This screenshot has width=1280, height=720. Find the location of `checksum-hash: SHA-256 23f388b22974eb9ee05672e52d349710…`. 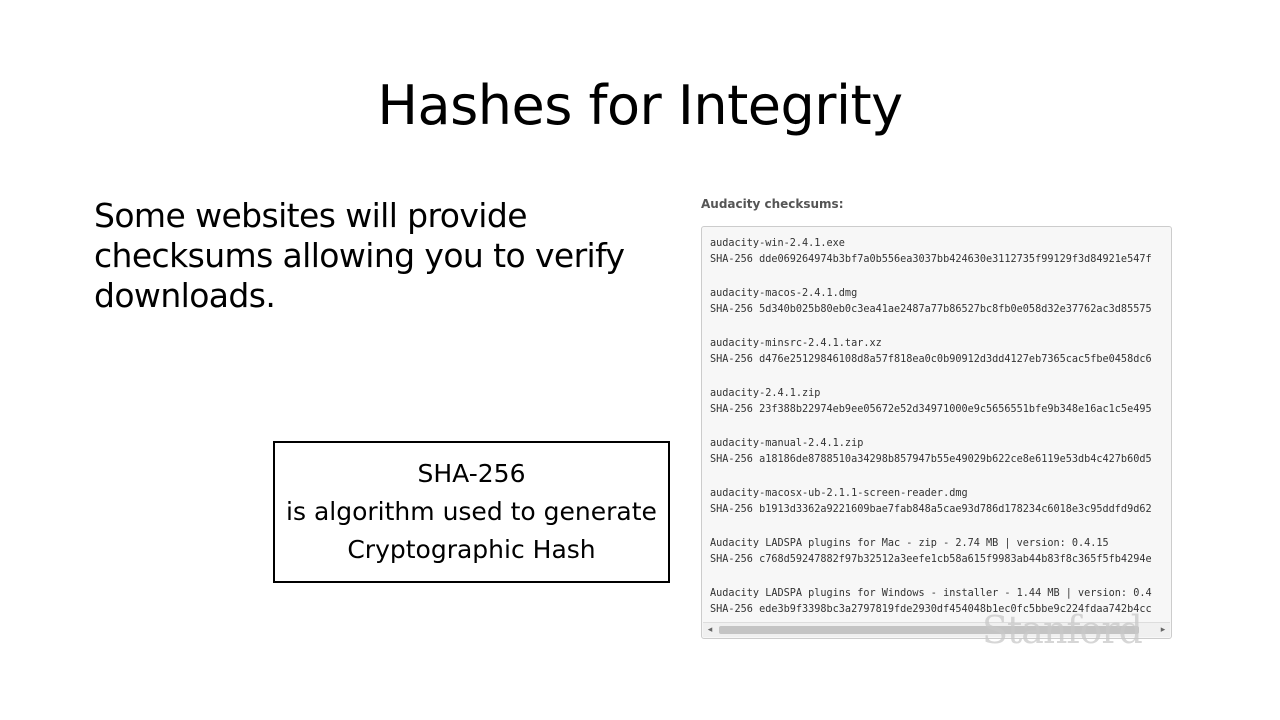

checksum-hash: SHA-256 23f388b22974eb9ee05672e52d349710… is located at coordinates (931, 409).